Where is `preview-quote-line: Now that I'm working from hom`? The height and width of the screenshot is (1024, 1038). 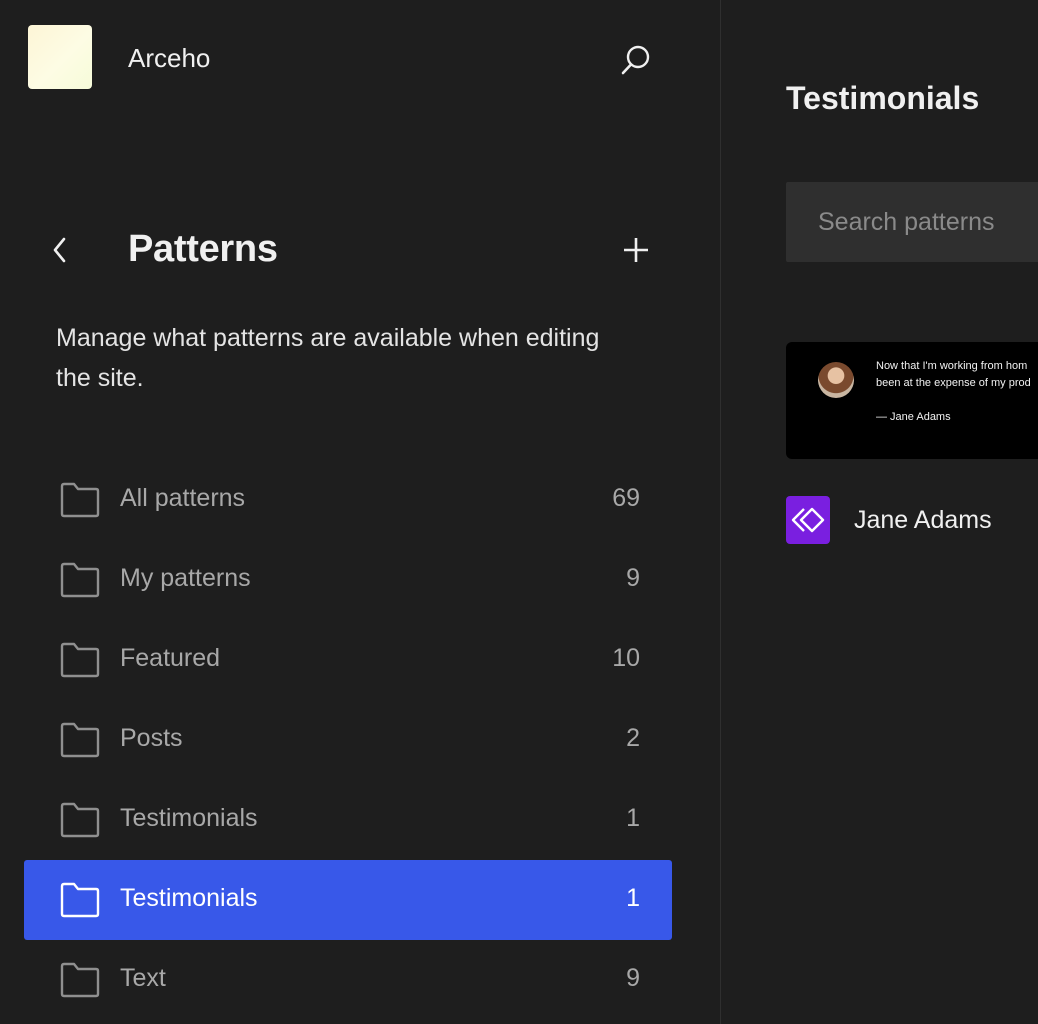
preview-quote-line: Now that I'm working from hom is located at coordinates (952, 366).